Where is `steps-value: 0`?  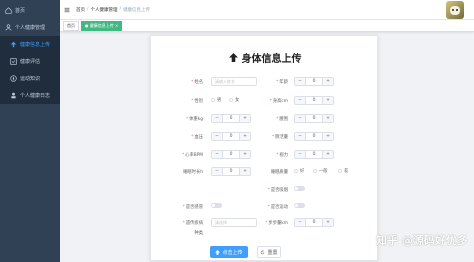 steps-value: 0 is located at coordinates (314, 222).